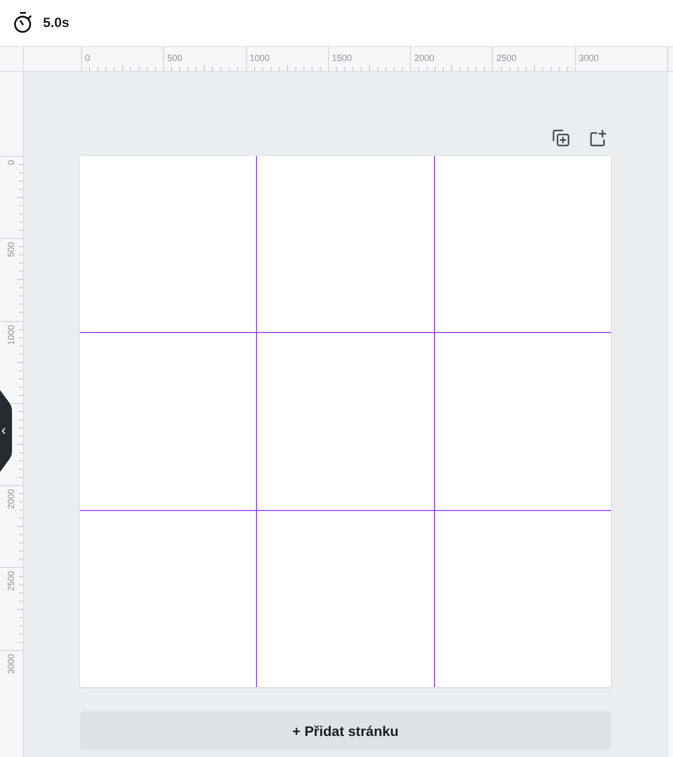  What do you see at coordinates (561, 138) in the screenshot?
I see `duplicate-page-icon` at bounding box center [561, 138].